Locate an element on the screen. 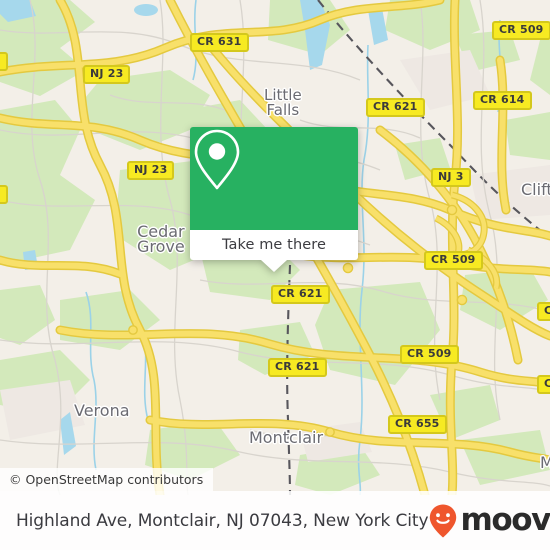  road-shield-edge-right-lower: C is located at coordinates (543, 384).